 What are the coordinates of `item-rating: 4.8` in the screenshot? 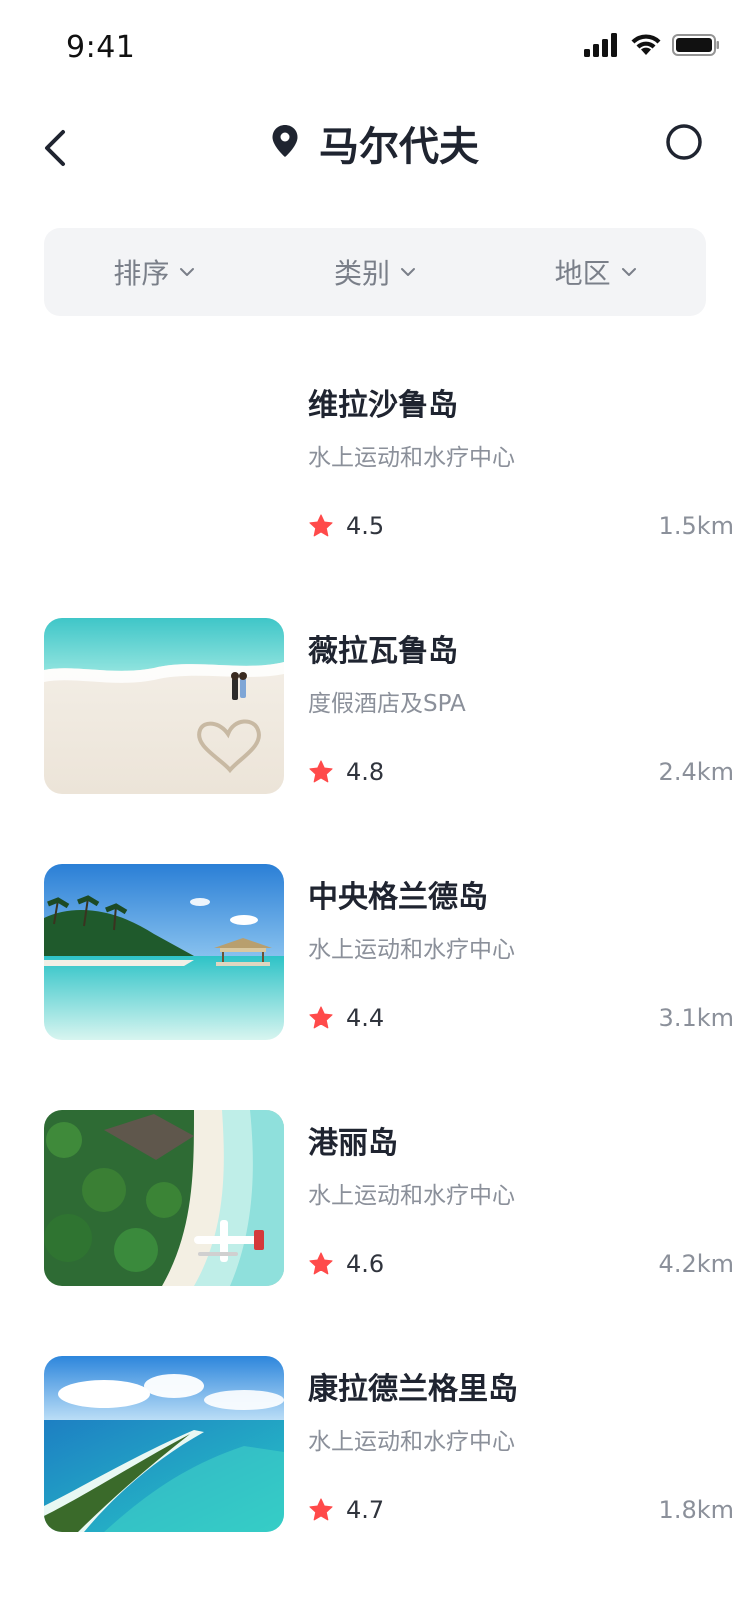 It's located at (346, 772).